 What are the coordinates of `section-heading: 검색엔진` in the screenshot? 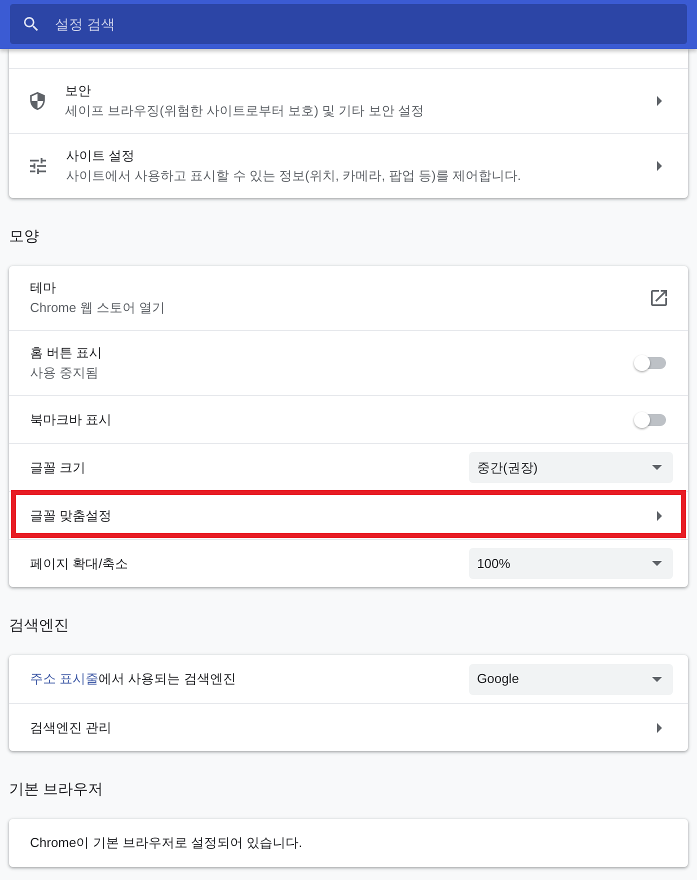 It's located at (39, 626).